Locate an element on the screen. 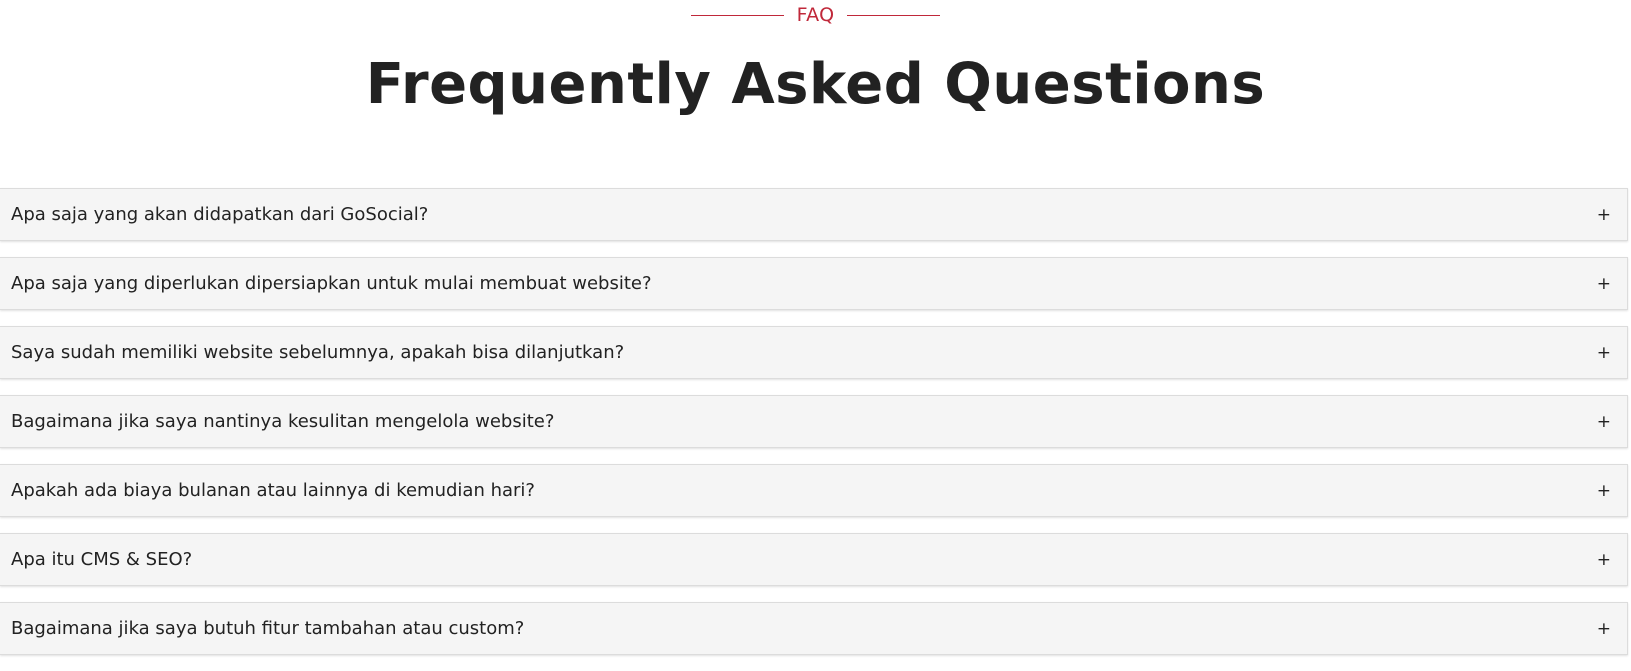 The width and height of the screenshot is (1631, 671). eyebrow-line-right is located at coordinates (894, 15).